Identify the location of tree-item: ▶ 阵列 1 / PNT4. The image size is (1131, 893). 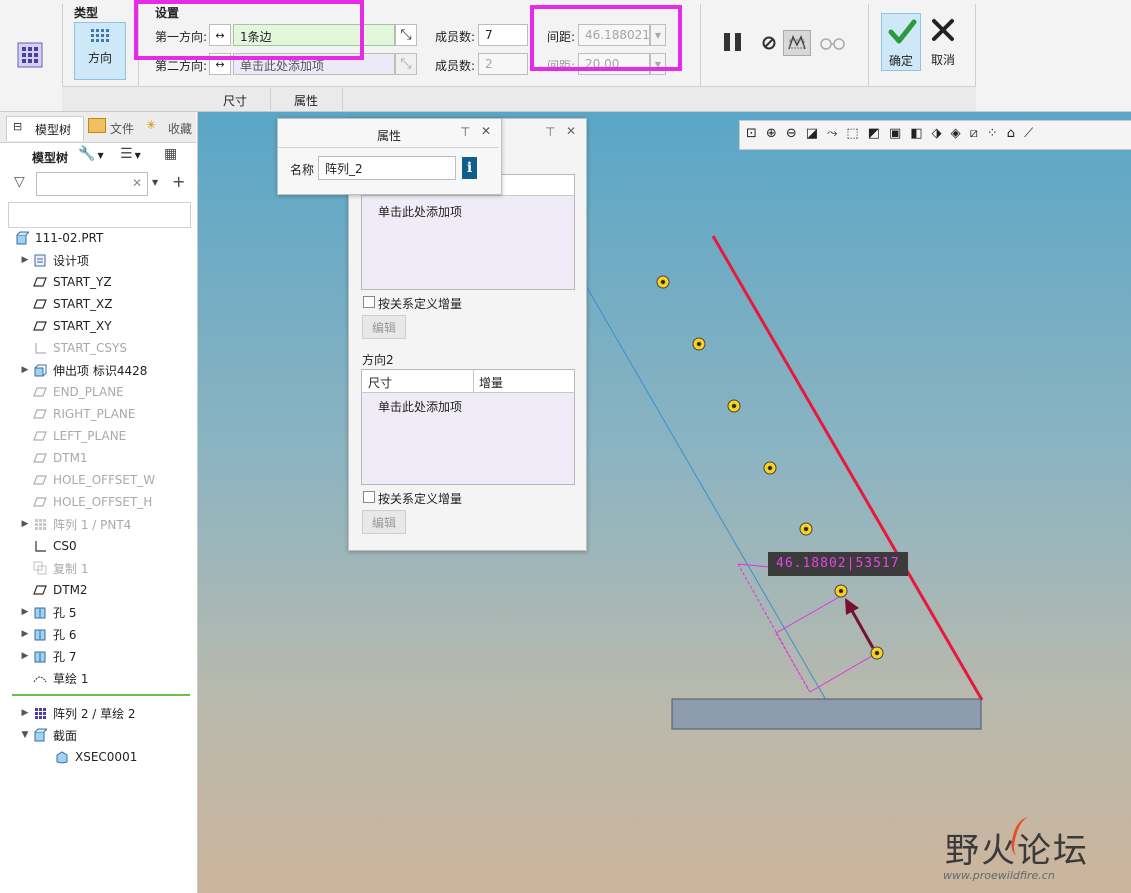
(75, 524).